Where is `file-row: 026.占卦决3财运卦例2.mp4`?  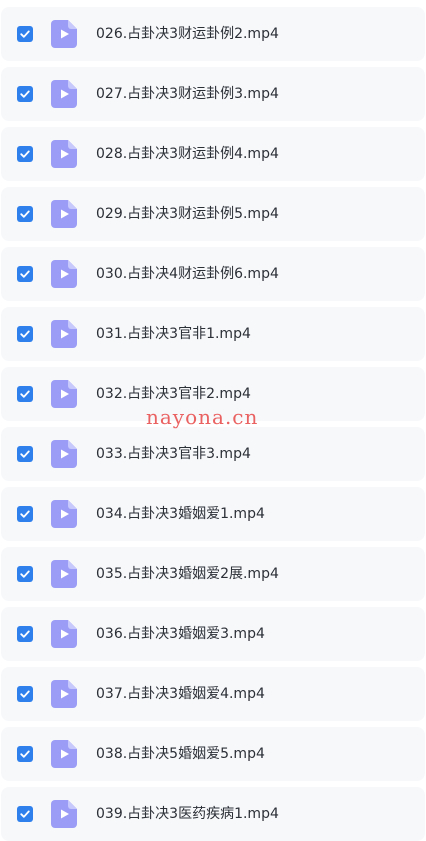 file-row: 026.占卦决3财运卦例2.mp4 is located at coordinates (213, 34).